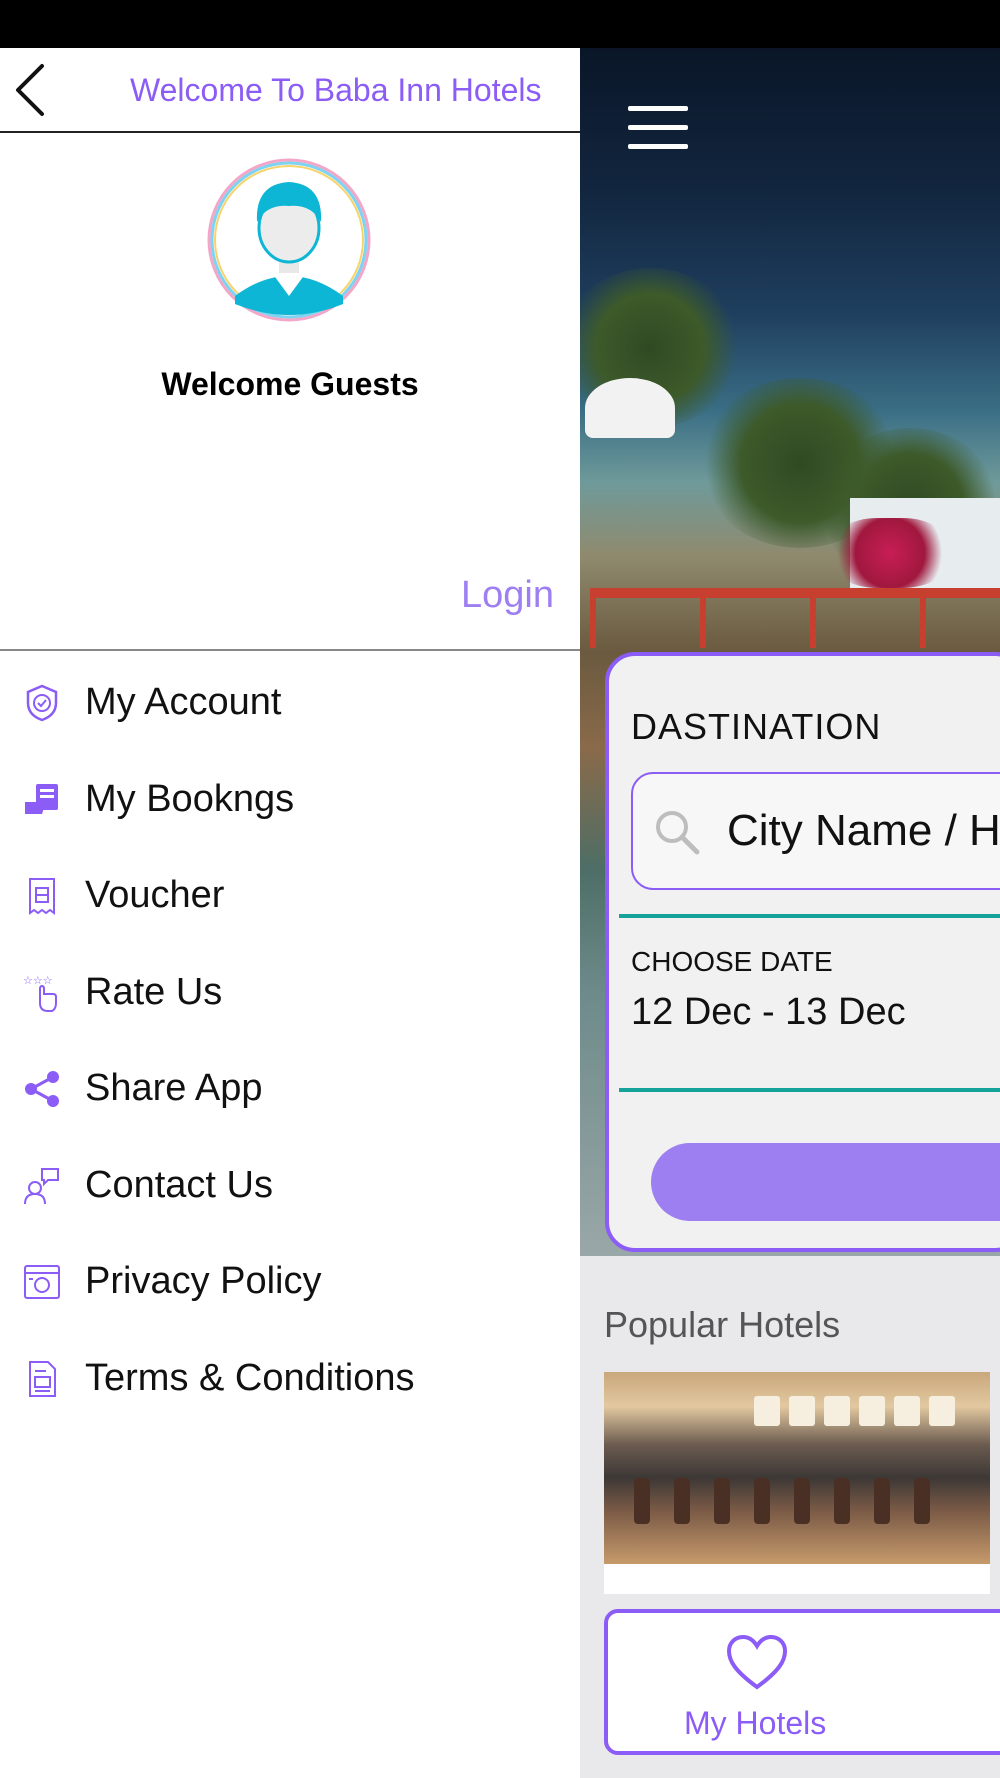  I want to click on destination-underline, so click(809, 916).